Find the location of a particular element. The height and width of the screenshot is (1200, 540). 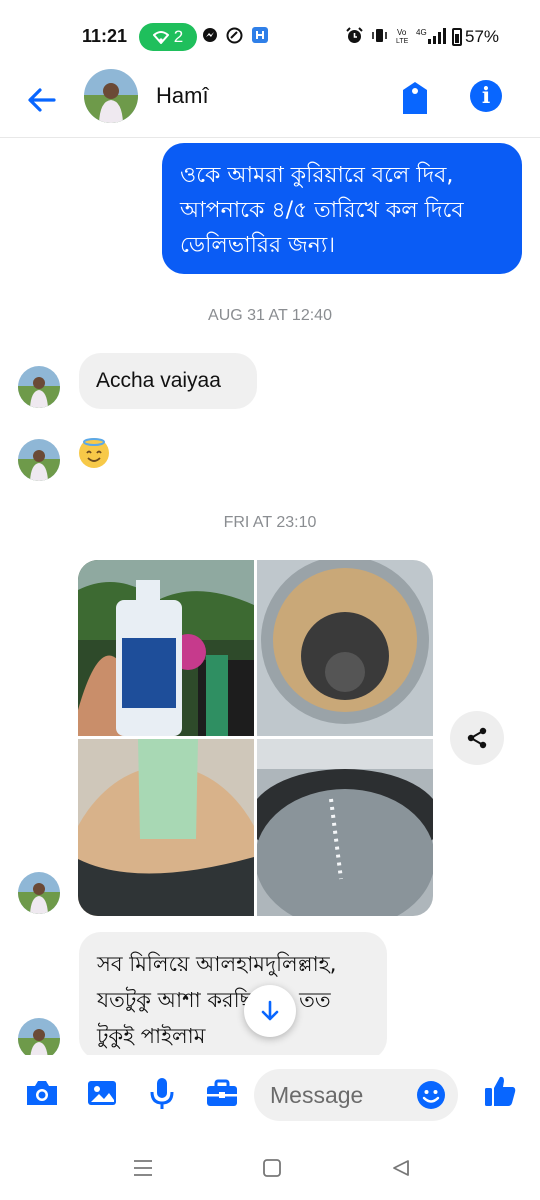

app-h-icon is located at coordinates (260, 37).